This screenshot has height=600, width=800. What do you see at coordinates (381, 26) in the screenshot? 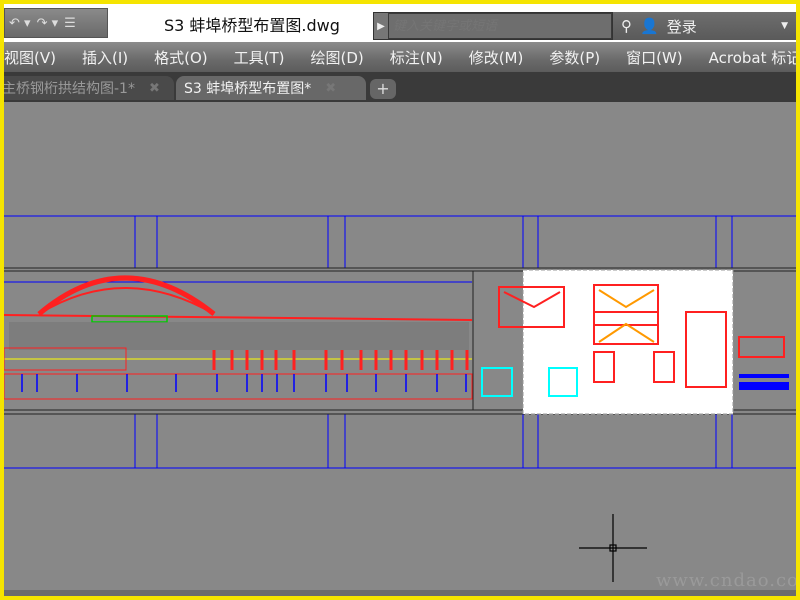
I see `search-expand-icon: ▶` at bounding box center [381, 26].